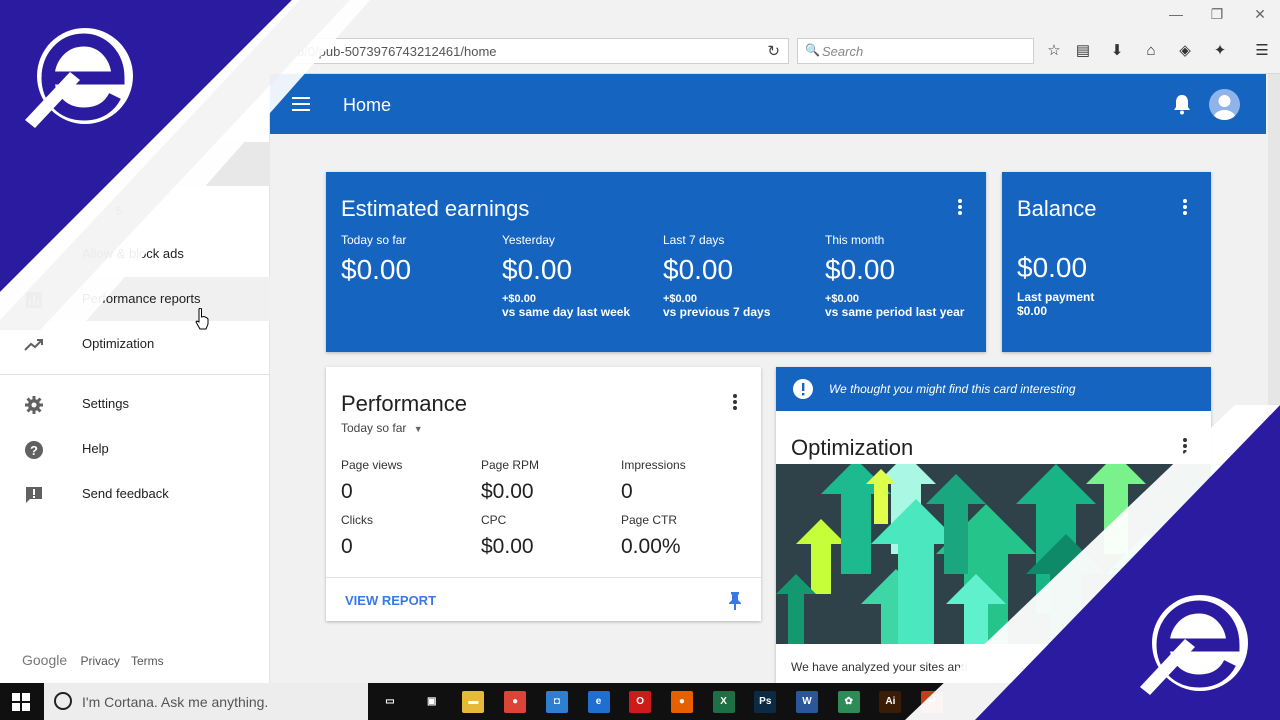  Describe the element at coordinates (374, 428) in the screenshot. I see `period-value: Today so far` at that location.